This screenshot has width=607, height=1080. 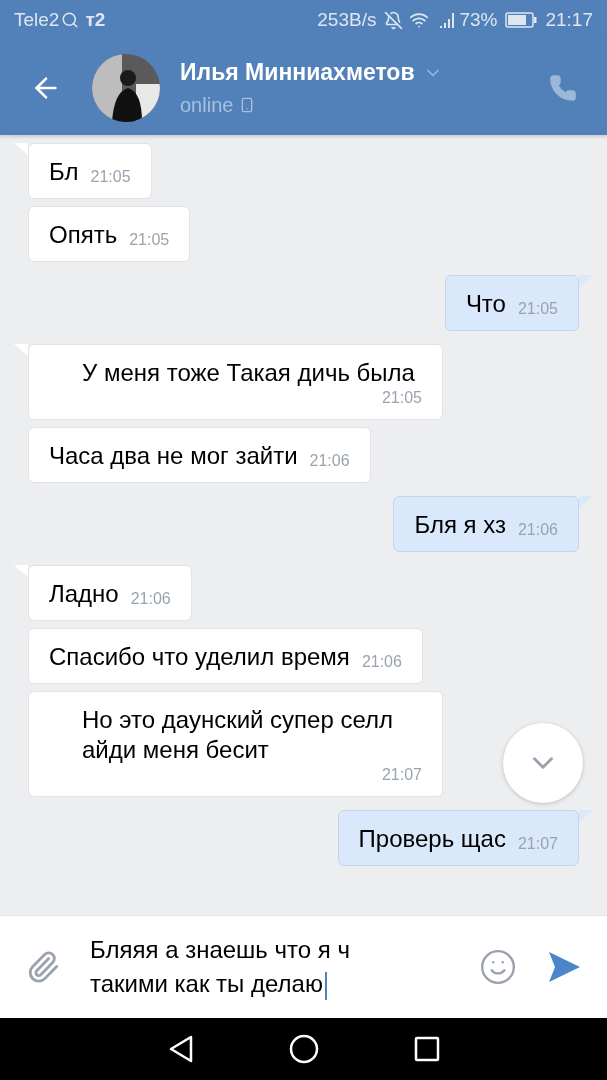 I want to click on message-bubble: Но это даунский супер селл айди меня бесит 21:07, so click(x=235, y=744).